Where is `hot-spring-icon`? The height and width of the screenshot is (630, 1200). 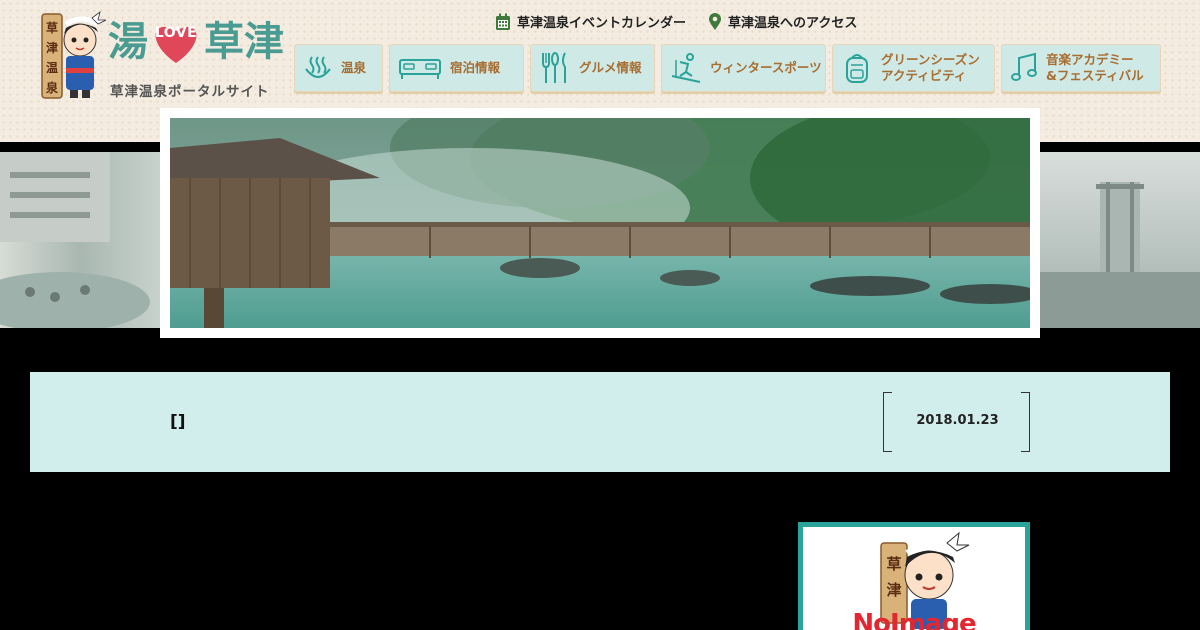
hot-spring-icon is located at coordinates (318, 67).